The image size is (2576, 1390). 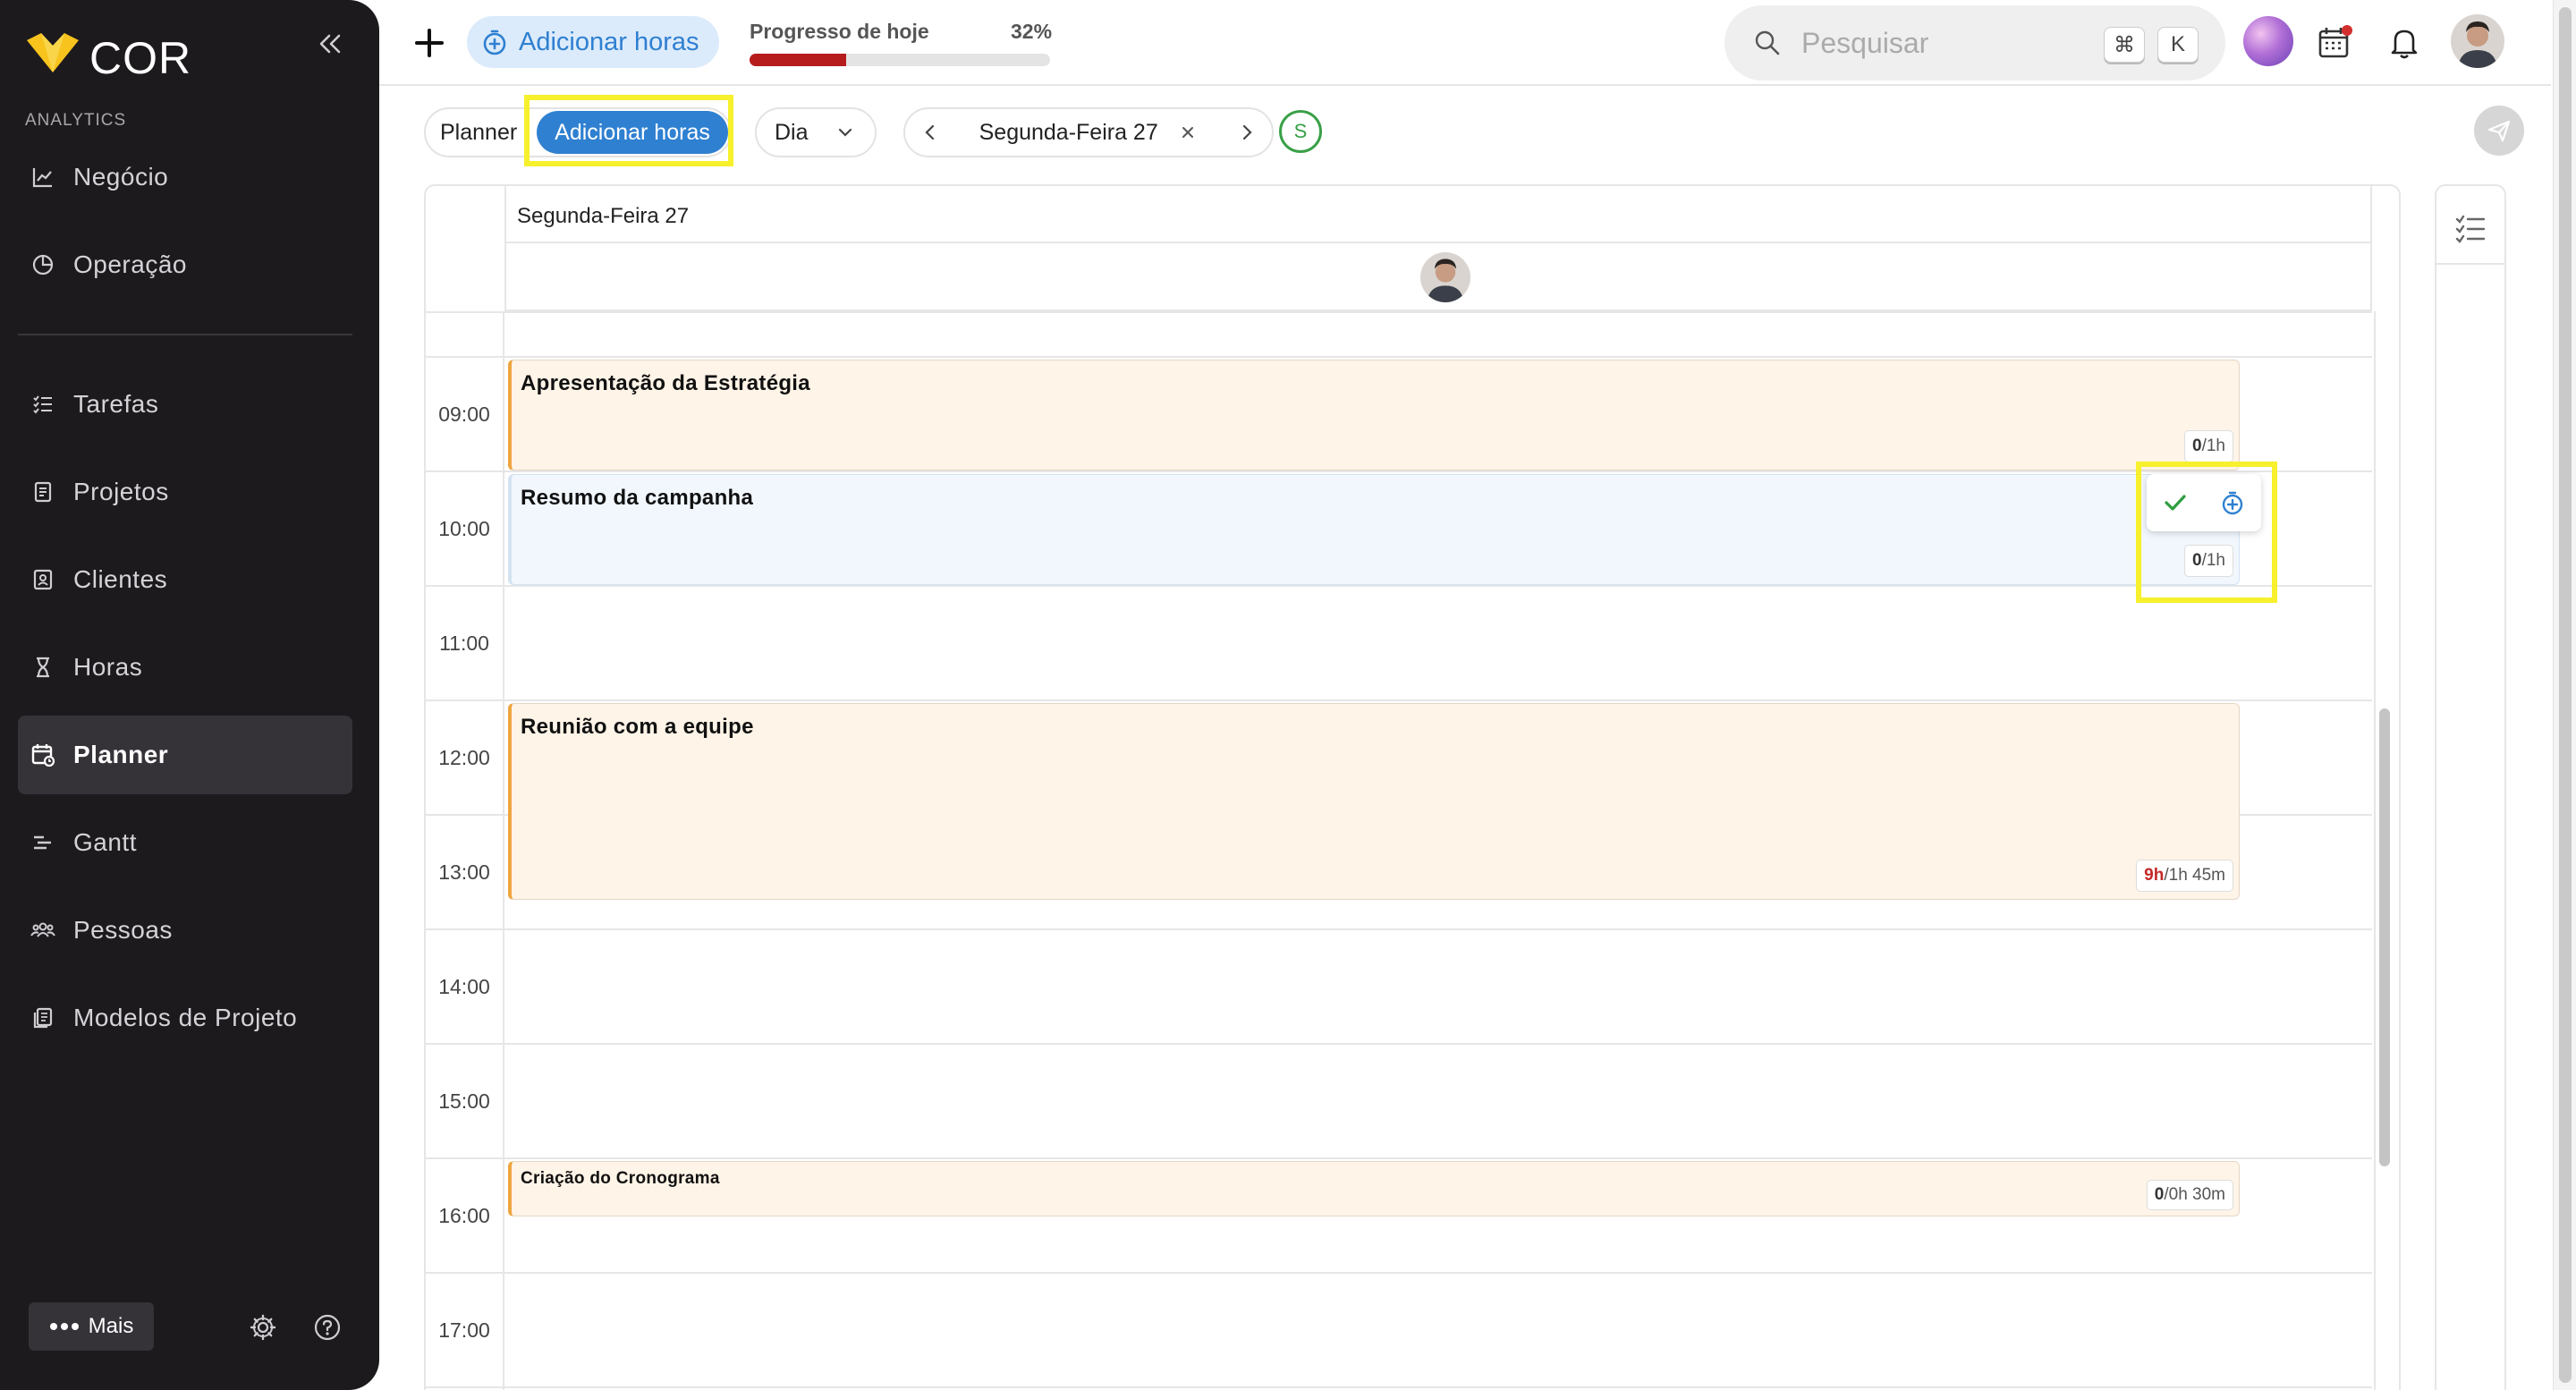 What do you see at coordinates (1767, 42) in the screenshot?
I see `search-icon` at bounding box center [1767, 42].